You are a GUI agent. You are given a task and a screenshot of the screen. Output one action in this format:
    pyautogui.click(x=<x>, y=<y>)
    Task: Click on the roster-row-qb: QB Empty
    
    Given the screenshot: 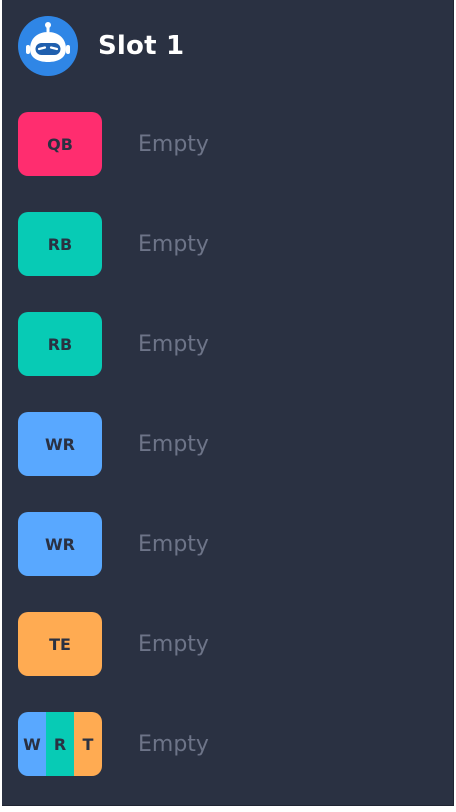 What is the action you would take?
    pyautogui.click(x=113, y=144)
    